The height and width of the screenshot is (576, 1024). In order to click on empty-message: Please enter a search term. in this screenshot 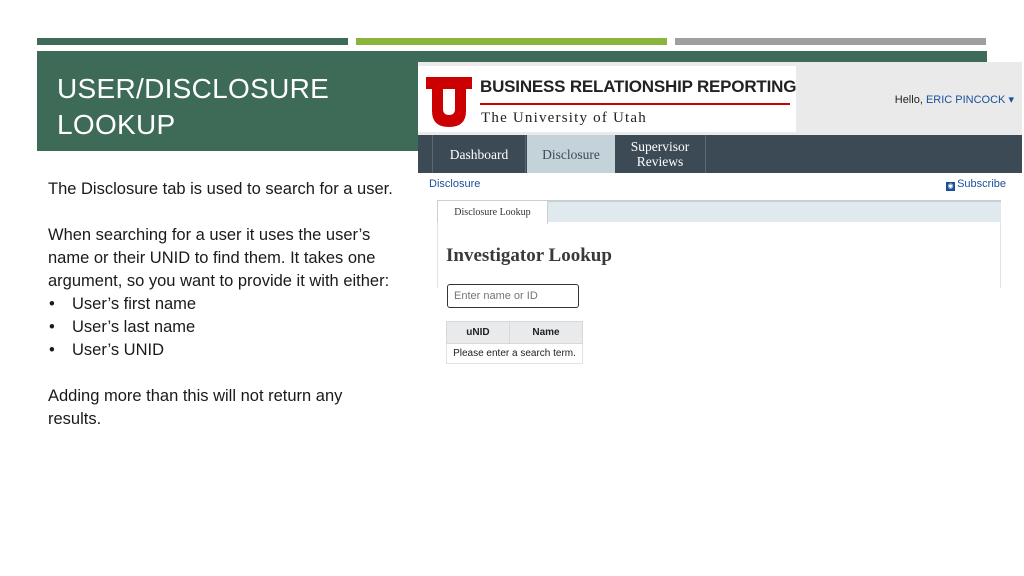, I will do `click(514, 353)`.